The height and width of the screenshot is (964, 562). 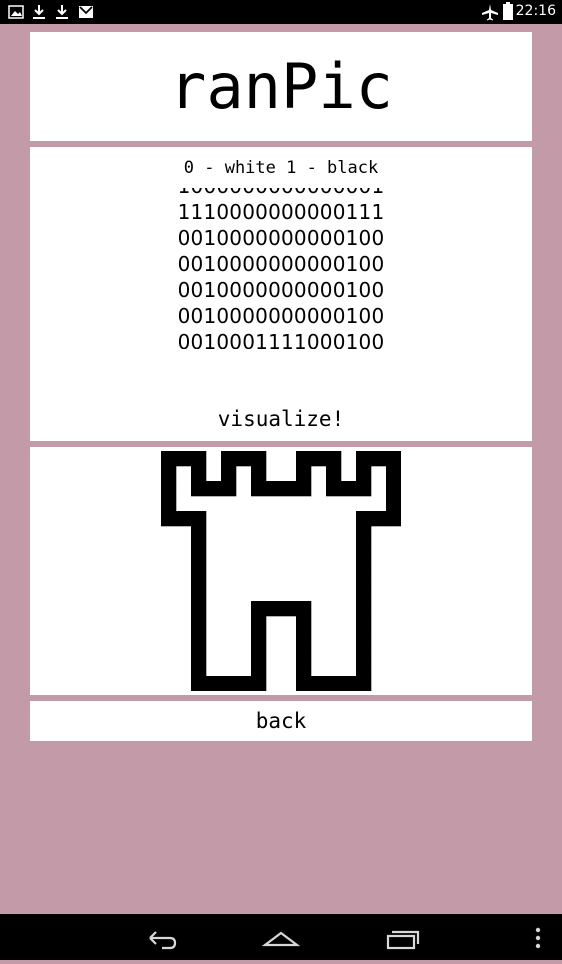 What do you see at coordinates (162, 937) in the screenshot?
I see `back-nav-icon` at bounding box center [162, 937].